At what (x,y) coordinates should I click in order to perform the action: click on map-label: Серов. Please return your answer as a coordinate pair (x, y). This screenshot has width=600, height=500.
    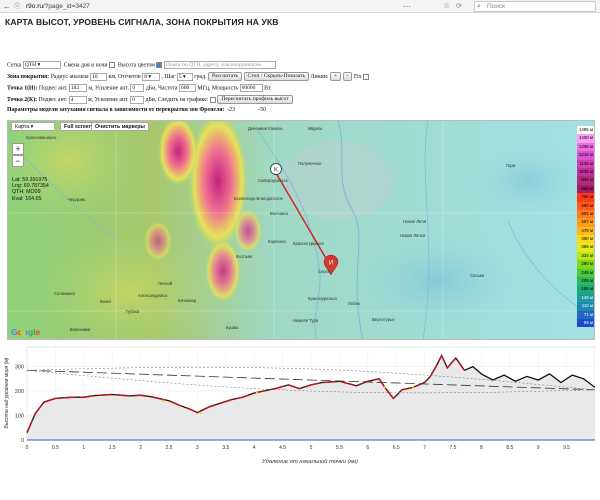
    Looking at the image, I should click on (324, 271).